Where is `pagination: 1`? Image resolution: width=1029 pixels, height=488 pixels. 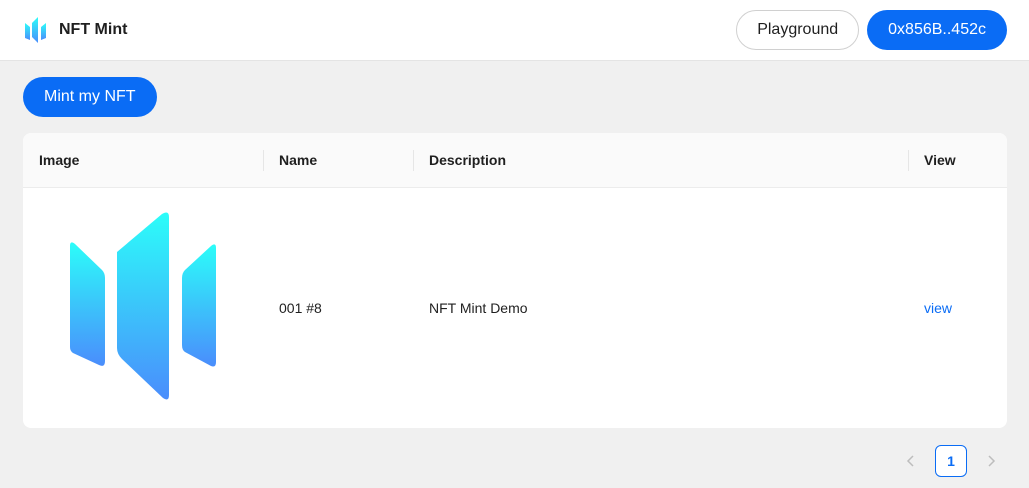 pagination: 1 is located at coordinates (951, 461).